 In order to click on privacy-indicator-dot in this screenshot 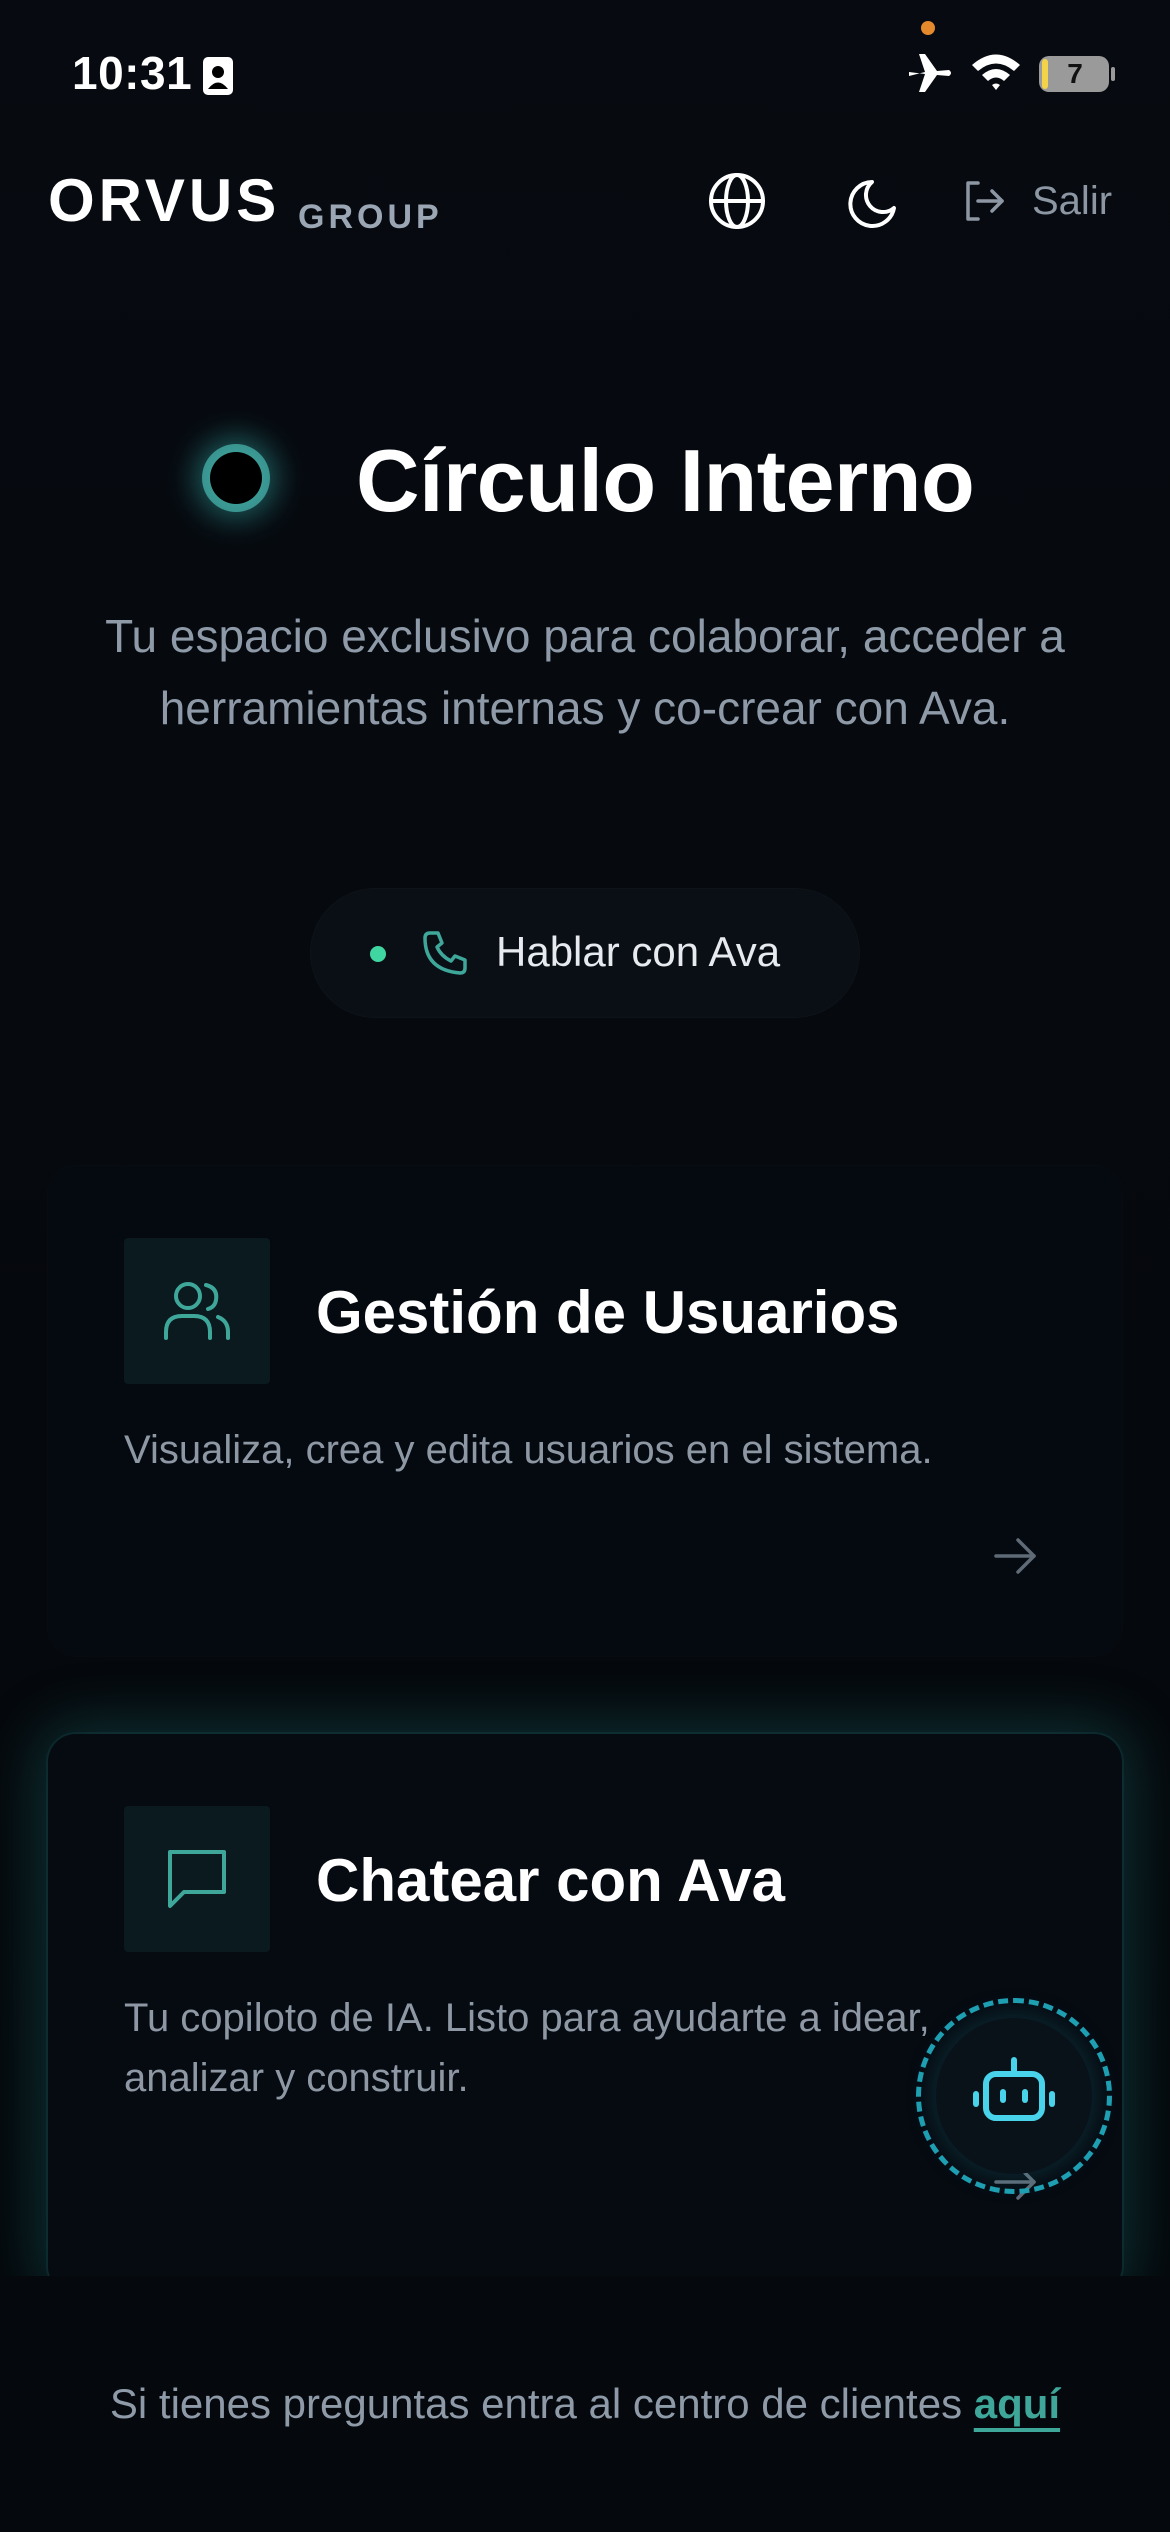, I will do `click(928, 28)`.